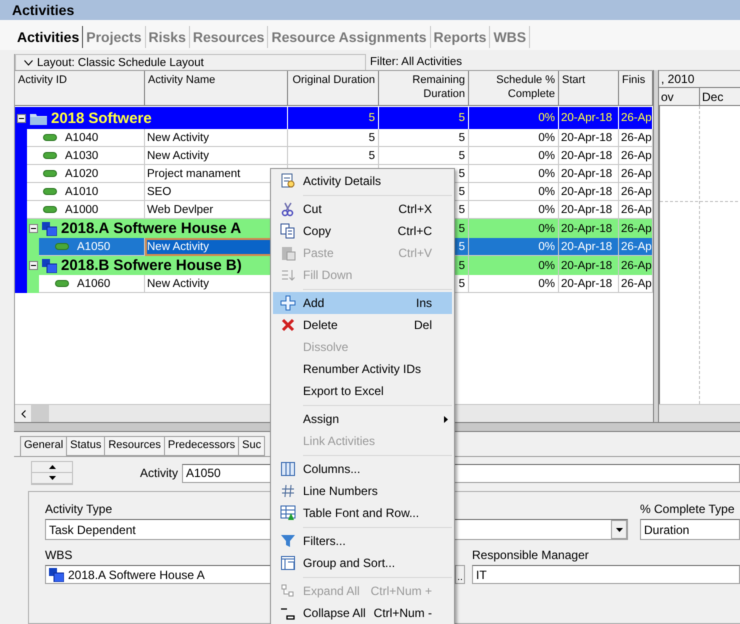 This screenshot has height=624, width=740. Describe the element at coordinates (203, 473) in the screenshot. I see `field-value: A1050` at that location.